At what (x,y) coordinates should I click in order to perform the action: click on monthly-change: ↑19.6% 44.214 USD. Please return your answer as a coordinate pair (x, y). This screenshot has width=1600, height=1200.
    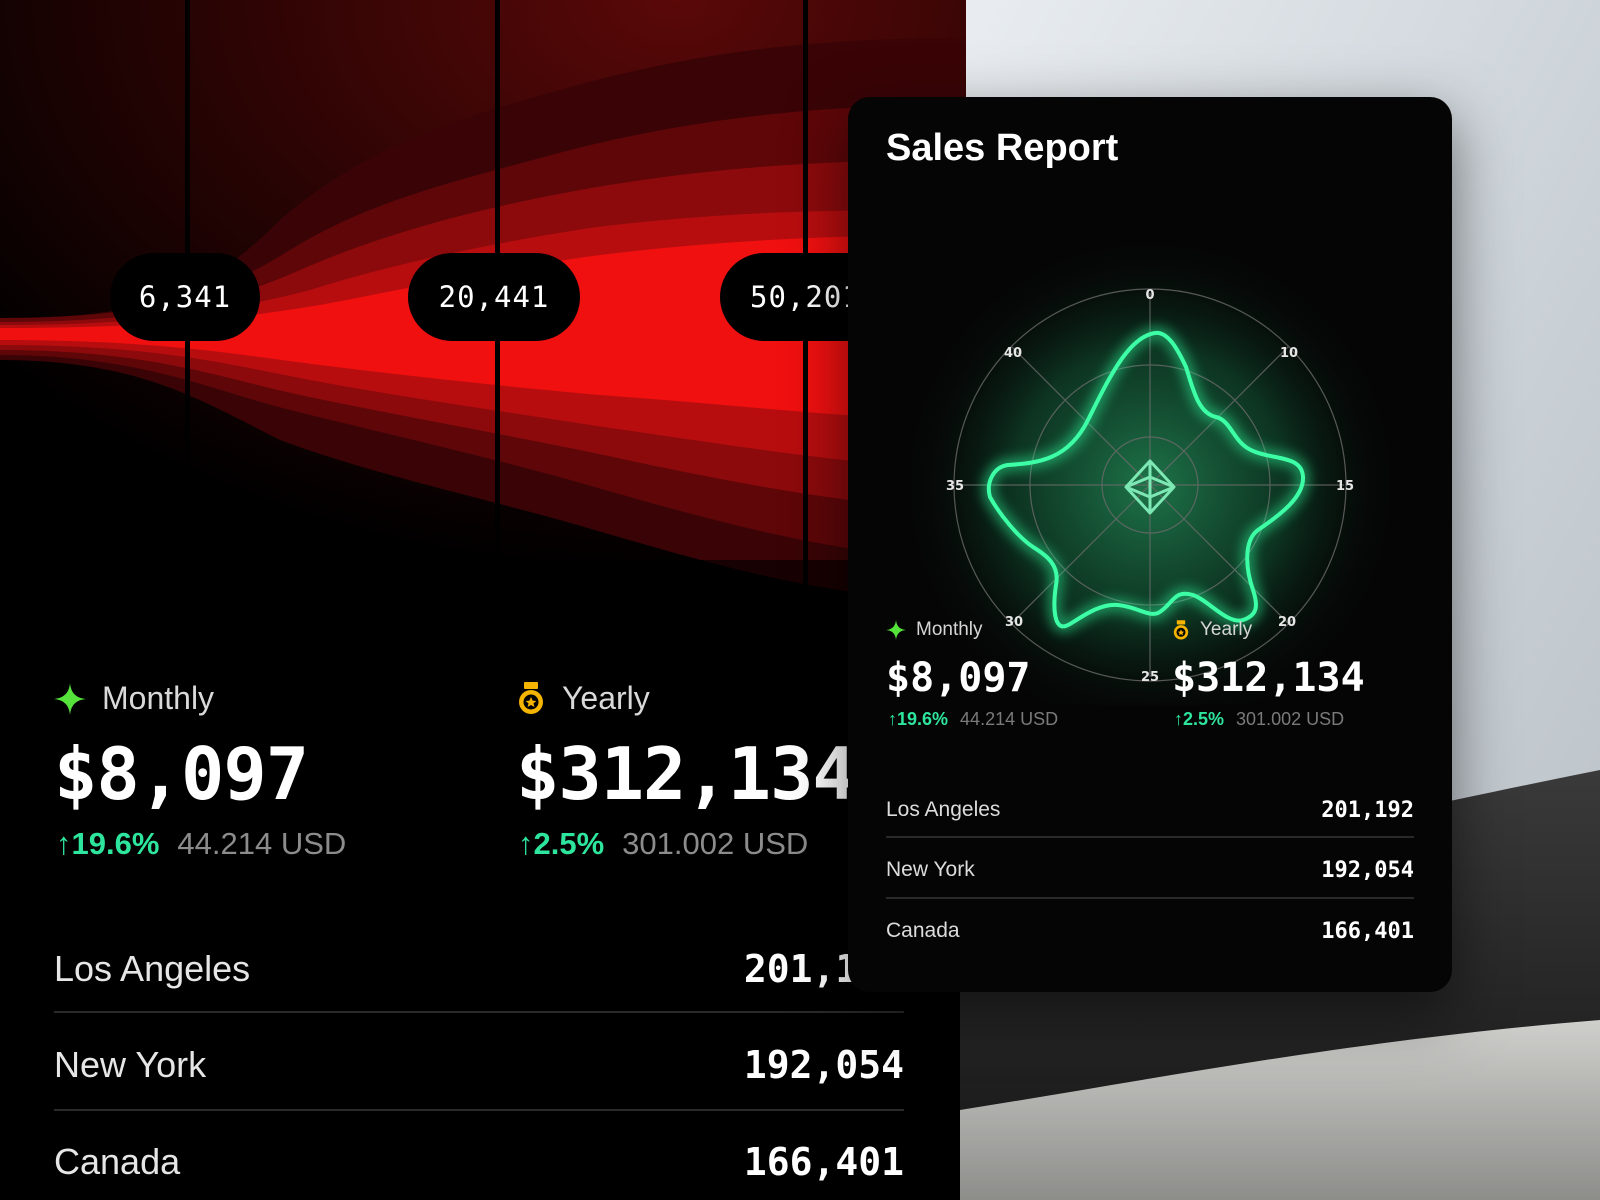
    Looking at the image, I should click on (201, 844).